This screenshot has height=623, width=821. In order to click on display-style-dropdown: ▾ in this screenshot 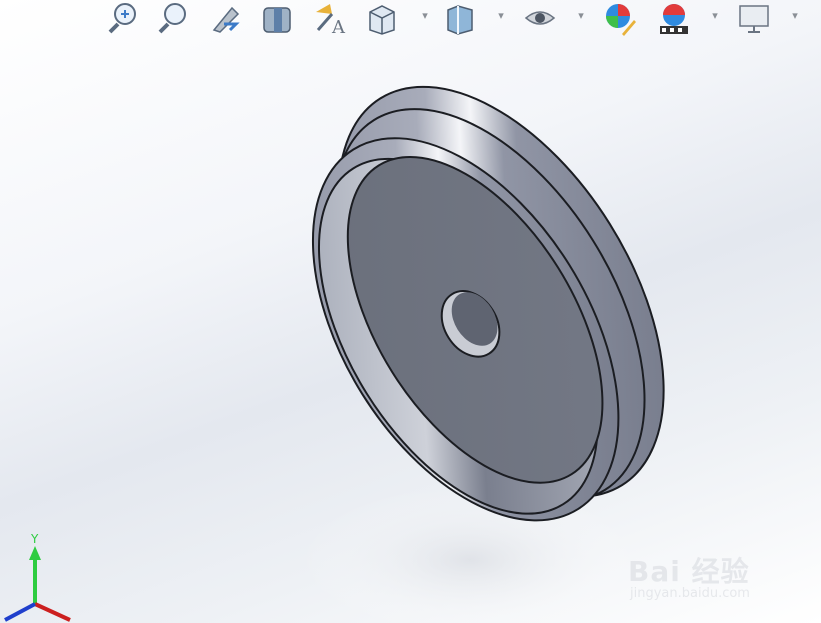, I will do `click(501, 16)`.